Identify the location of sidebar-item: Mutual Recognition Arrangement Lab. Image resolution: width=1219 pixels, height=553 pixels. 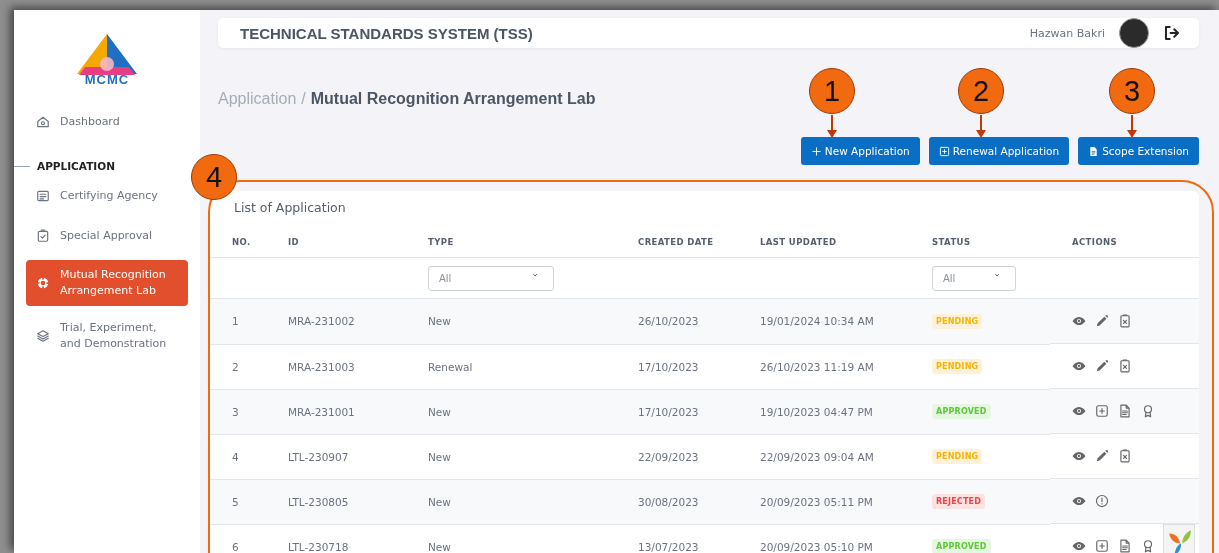
(107, 283).